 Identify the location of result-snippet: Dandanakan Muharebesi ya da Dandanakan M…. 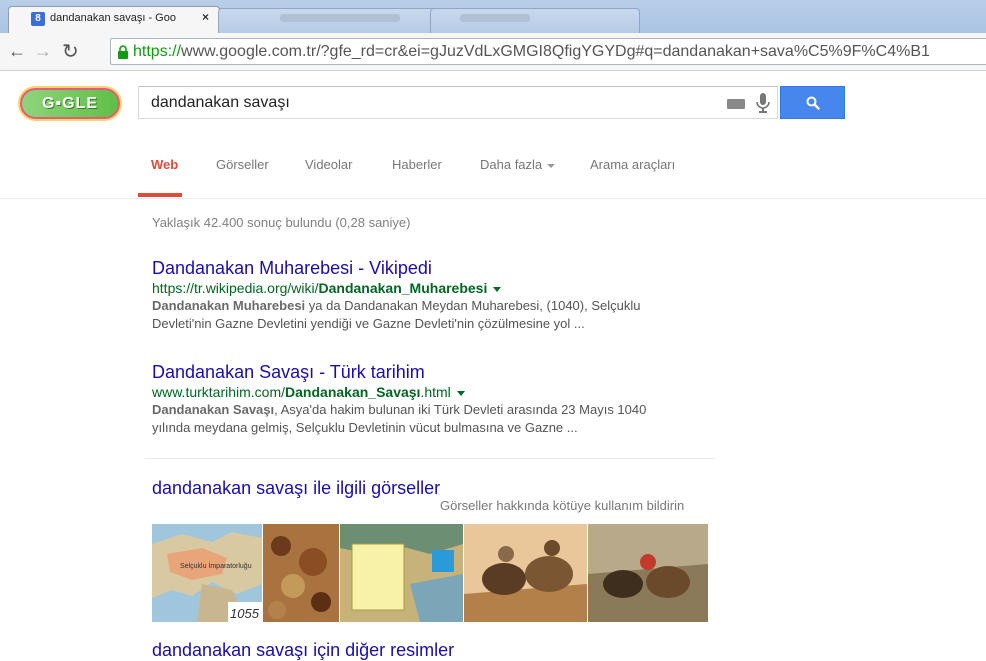
(437, 315).